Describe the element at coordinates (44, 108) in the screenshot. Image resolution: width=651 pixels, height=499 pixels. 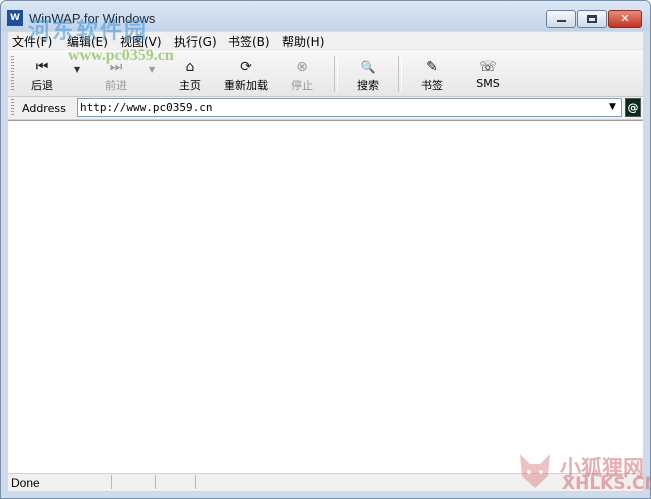
I see `address-label: Address` at that location.